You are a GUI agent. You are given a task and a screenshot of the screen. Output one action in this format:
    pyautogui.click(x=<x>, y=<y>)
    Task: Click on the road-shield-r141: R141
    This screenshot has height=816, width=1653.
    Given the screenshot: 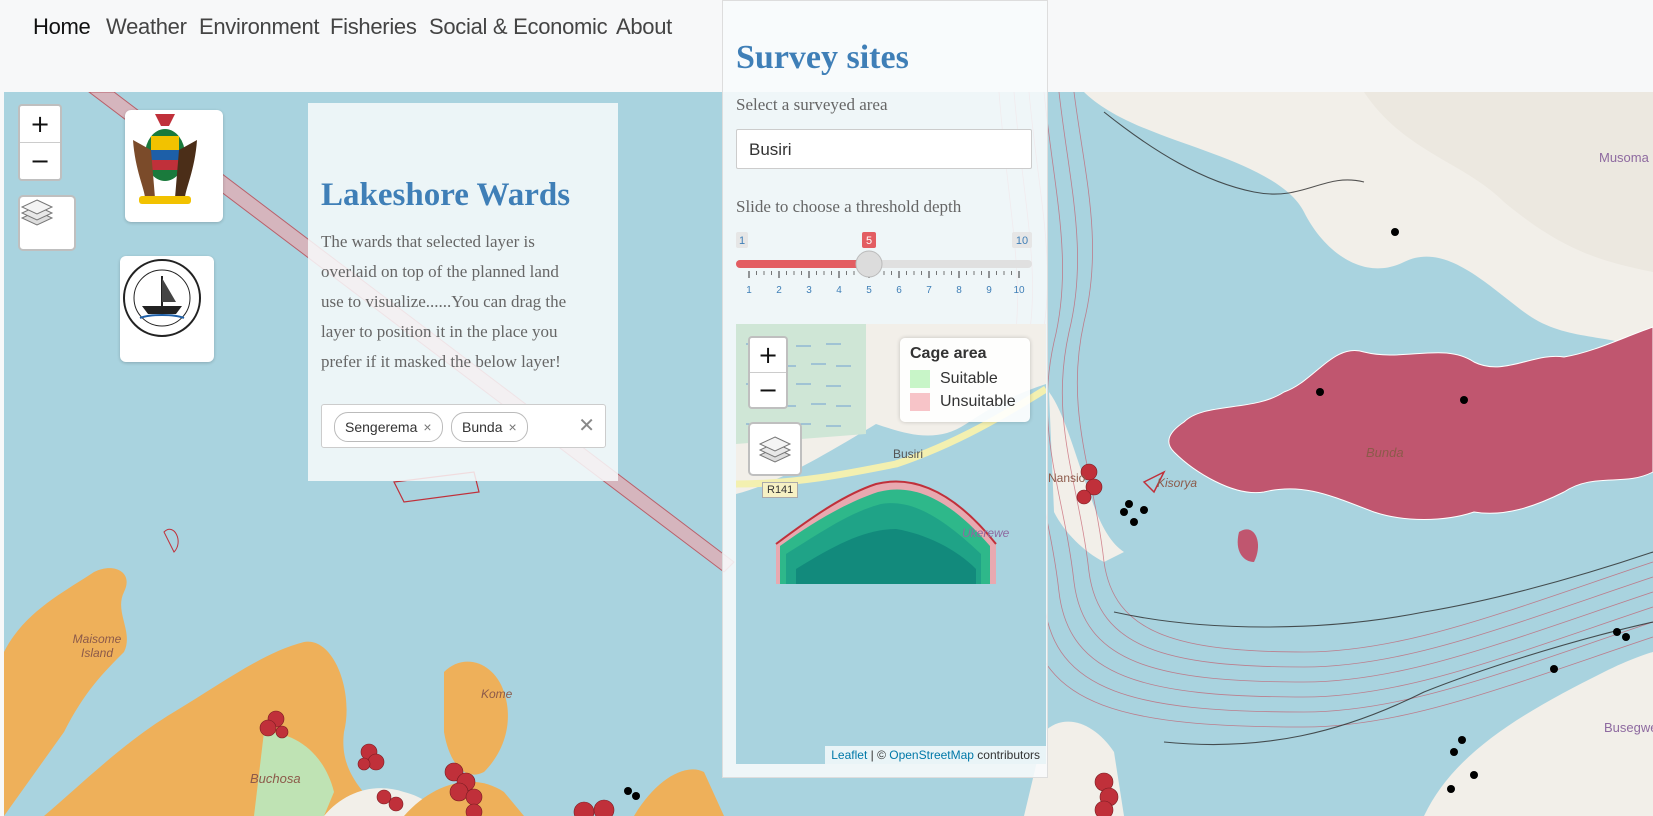 What is the action you would take?
    pyautogui.click(x=780, y=490)
    